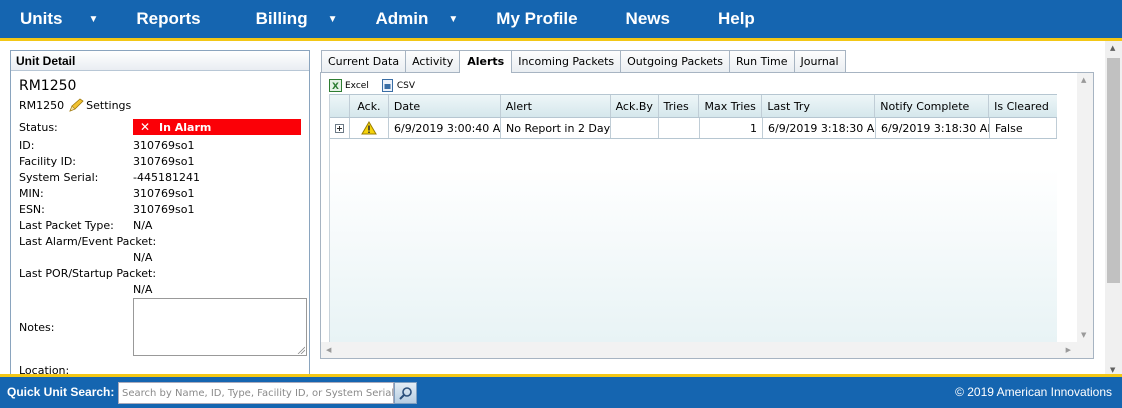 The image size is (1122, 408). What do you see at coordinates (1083, 80) in the screenshot?
I see `scroll-up-icon: ▲` at bounding box center [1083, 80].